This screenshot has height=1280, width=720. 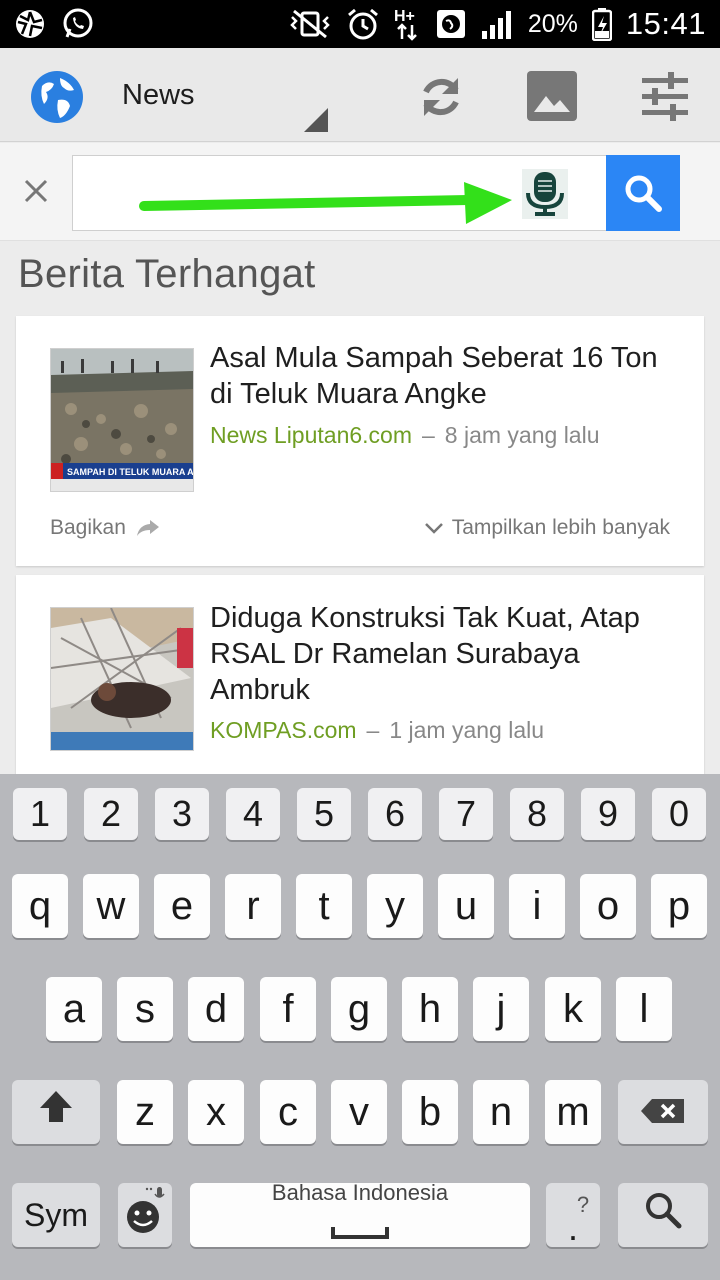 I want to click on key-0: 0, so click(x=679, y=814).